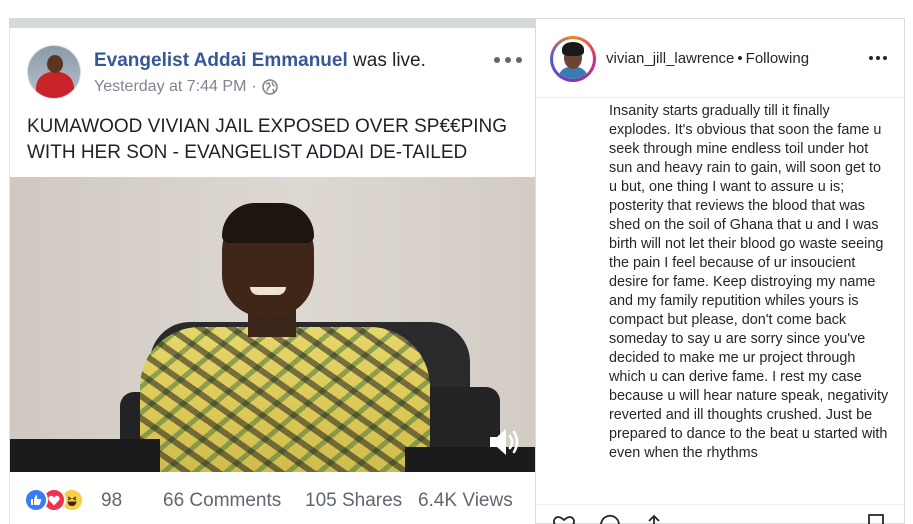  I want to click on post-meta: Yesterday at 7:44 PM ·, so click(186, 87).